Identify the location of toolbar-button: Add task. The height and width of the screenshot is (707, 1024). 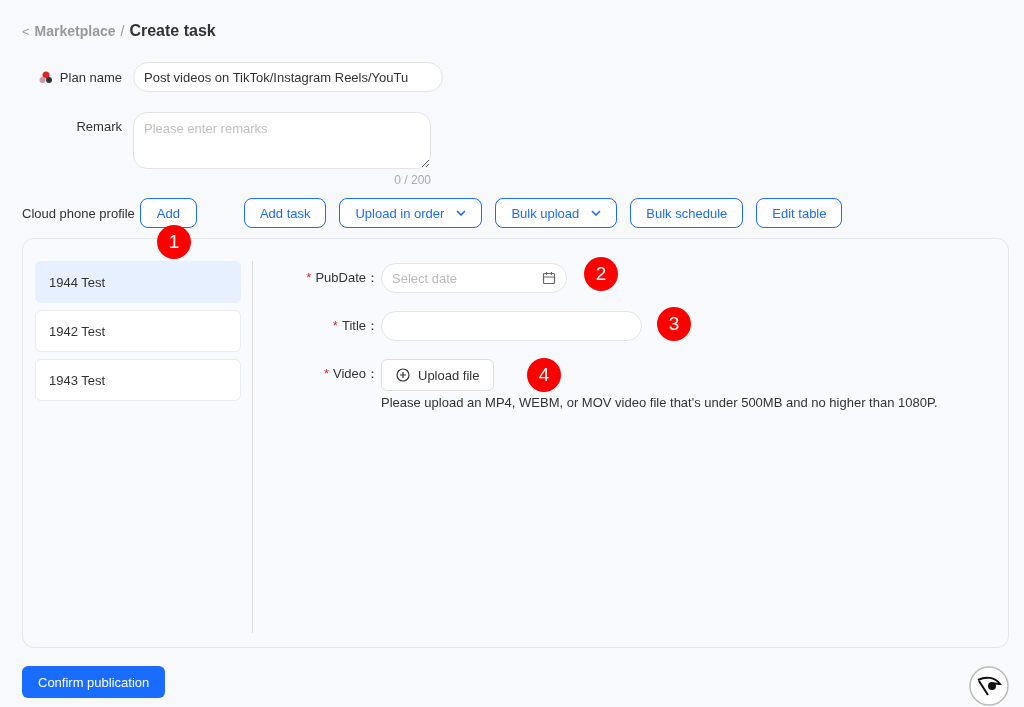
(285, 213).